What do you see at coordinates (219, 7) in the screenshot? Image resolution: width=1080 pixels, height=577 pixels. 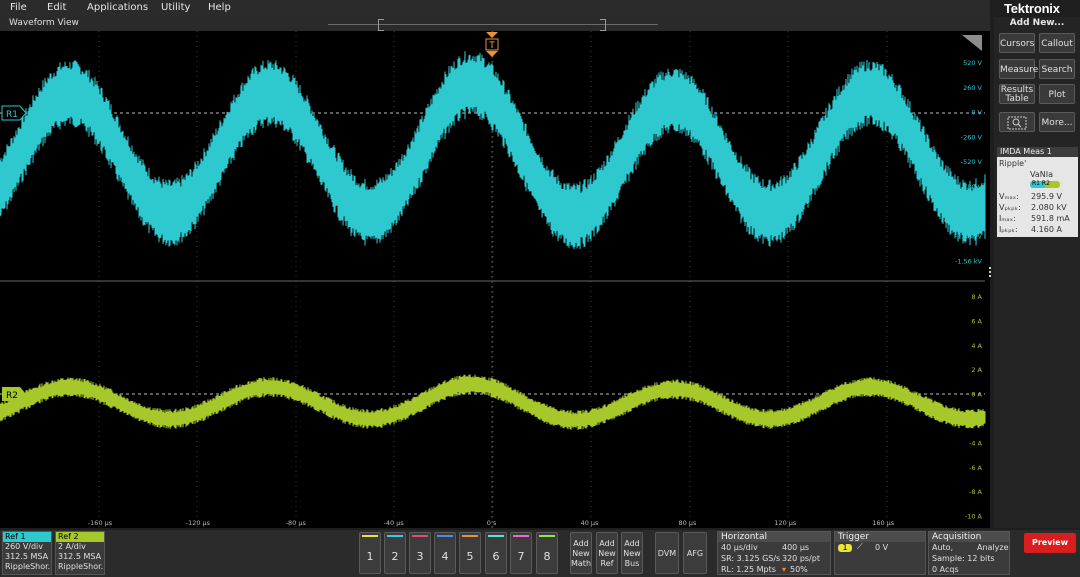 I see `menu-help: Help` at bounding box center [219, 7].